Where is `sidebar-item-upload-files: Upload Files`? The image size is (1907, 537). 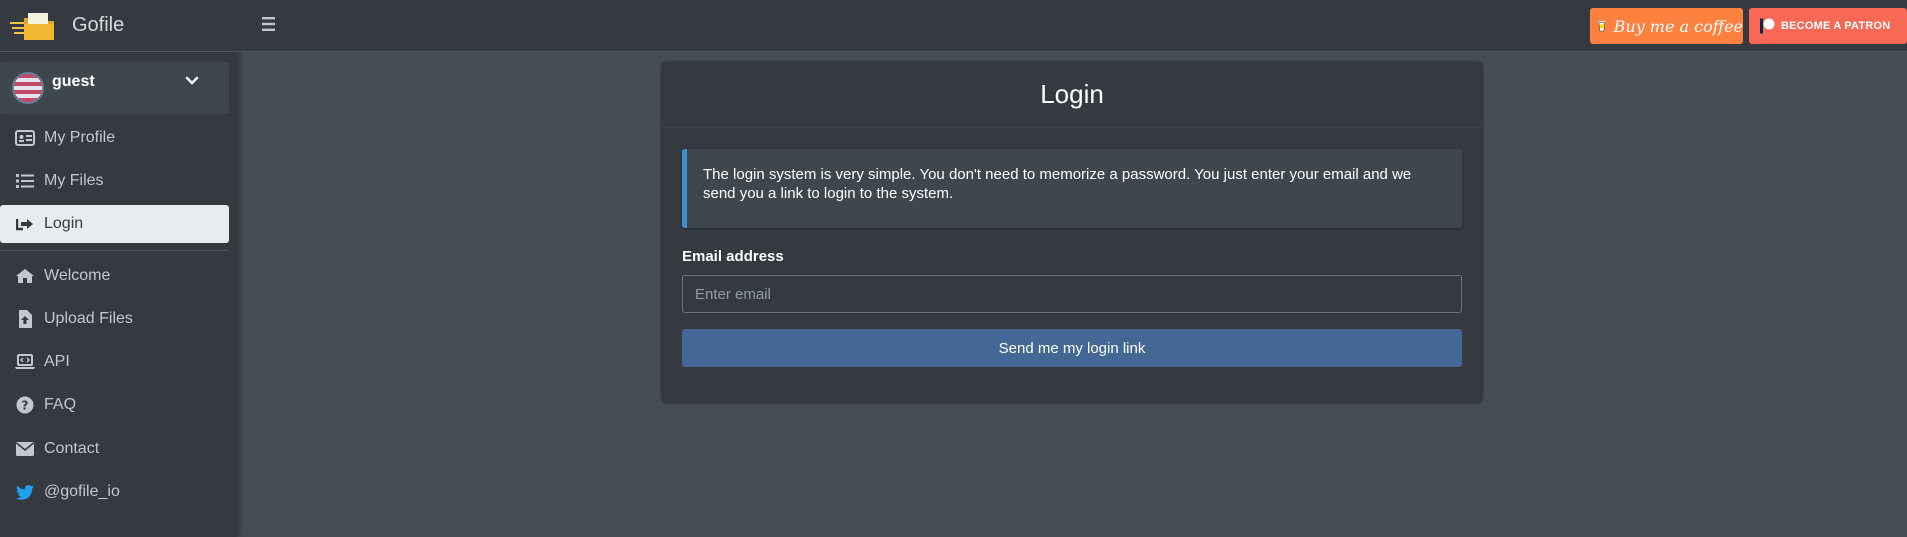
sidebar-item-upload-files: Upload Files is located at coordinates (114, 319).